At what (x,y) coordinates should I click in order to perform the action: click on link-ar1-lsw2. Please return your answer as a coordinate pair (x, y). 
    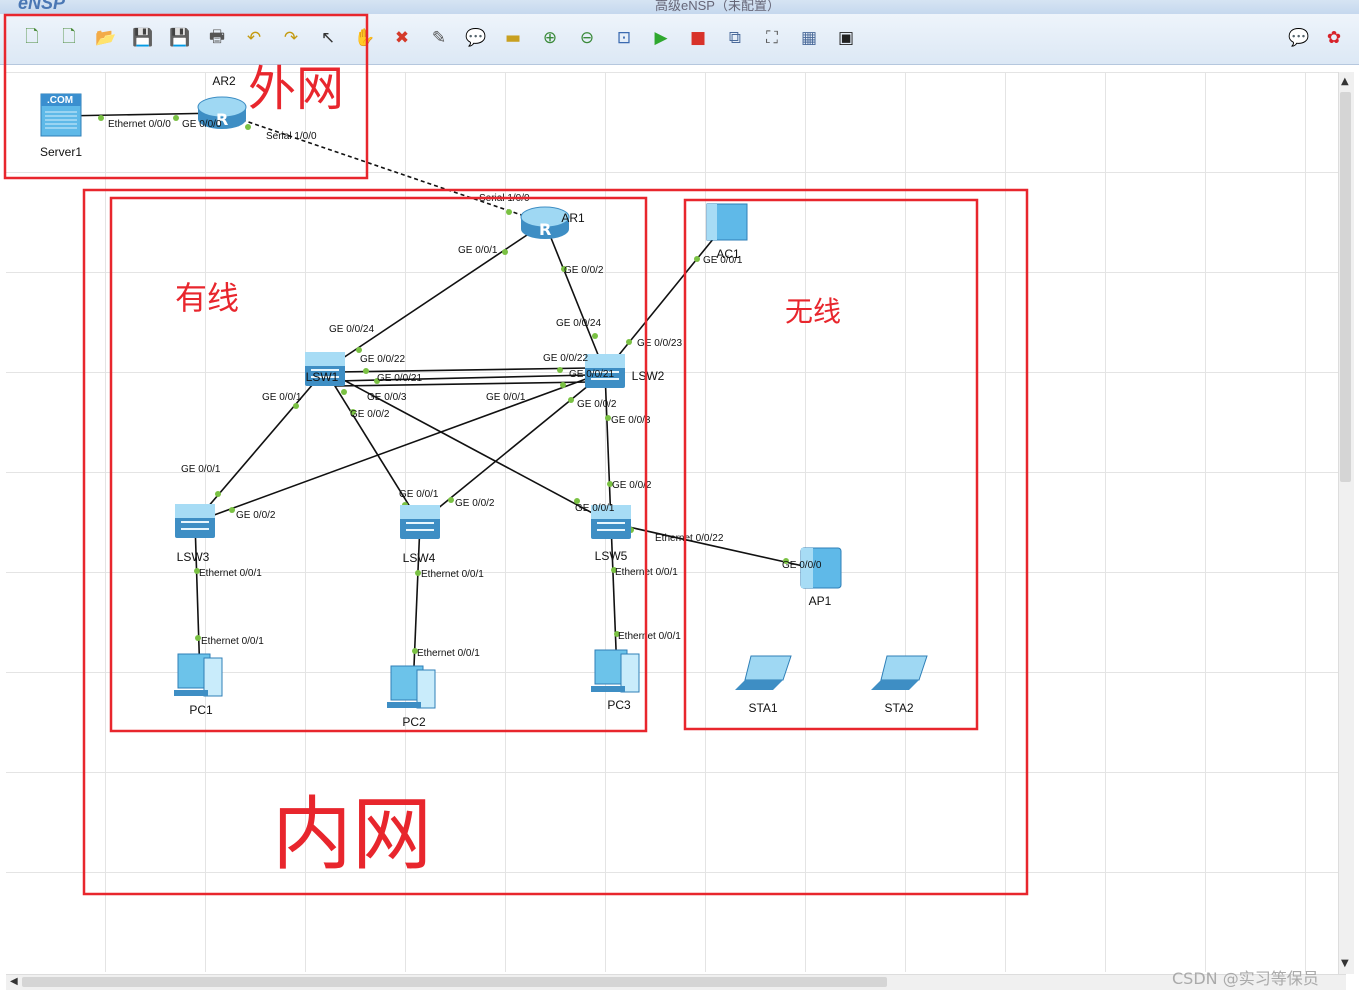
    Looking at the image, I should click on (575, 297).